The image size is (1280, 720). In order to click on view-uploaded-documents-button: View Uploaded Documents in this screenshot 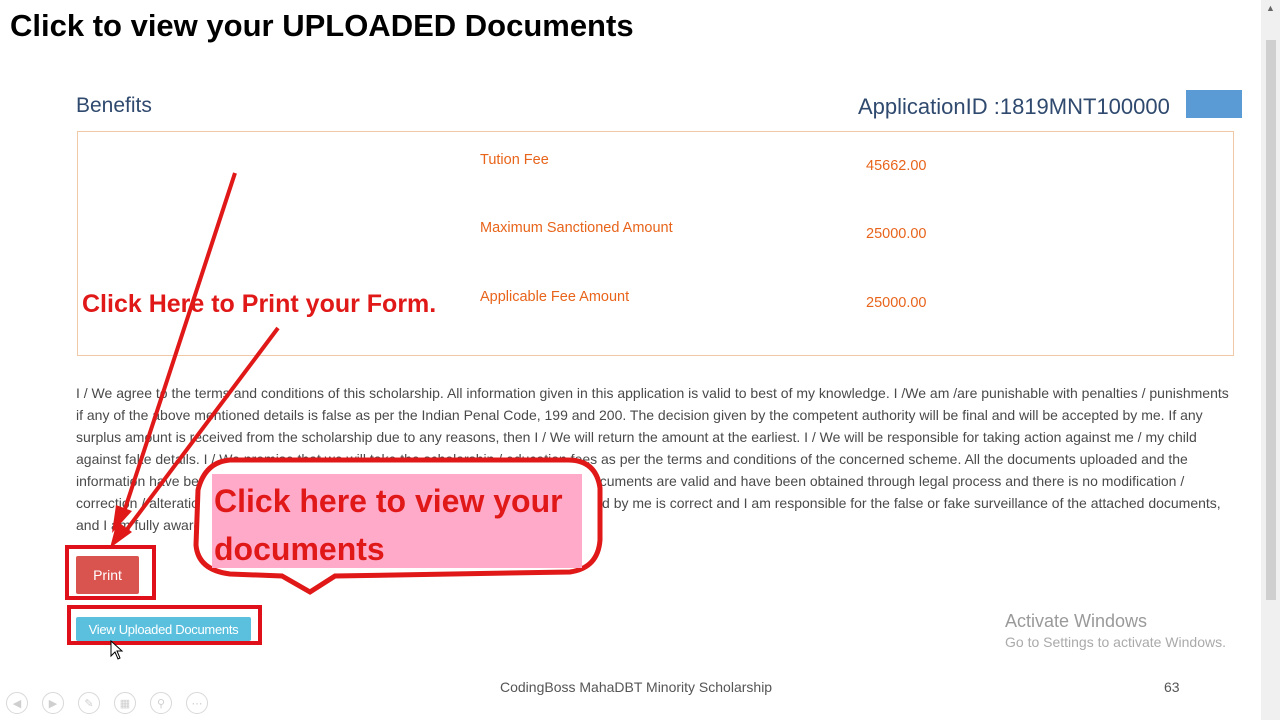, I will do `click(163, 629)`.